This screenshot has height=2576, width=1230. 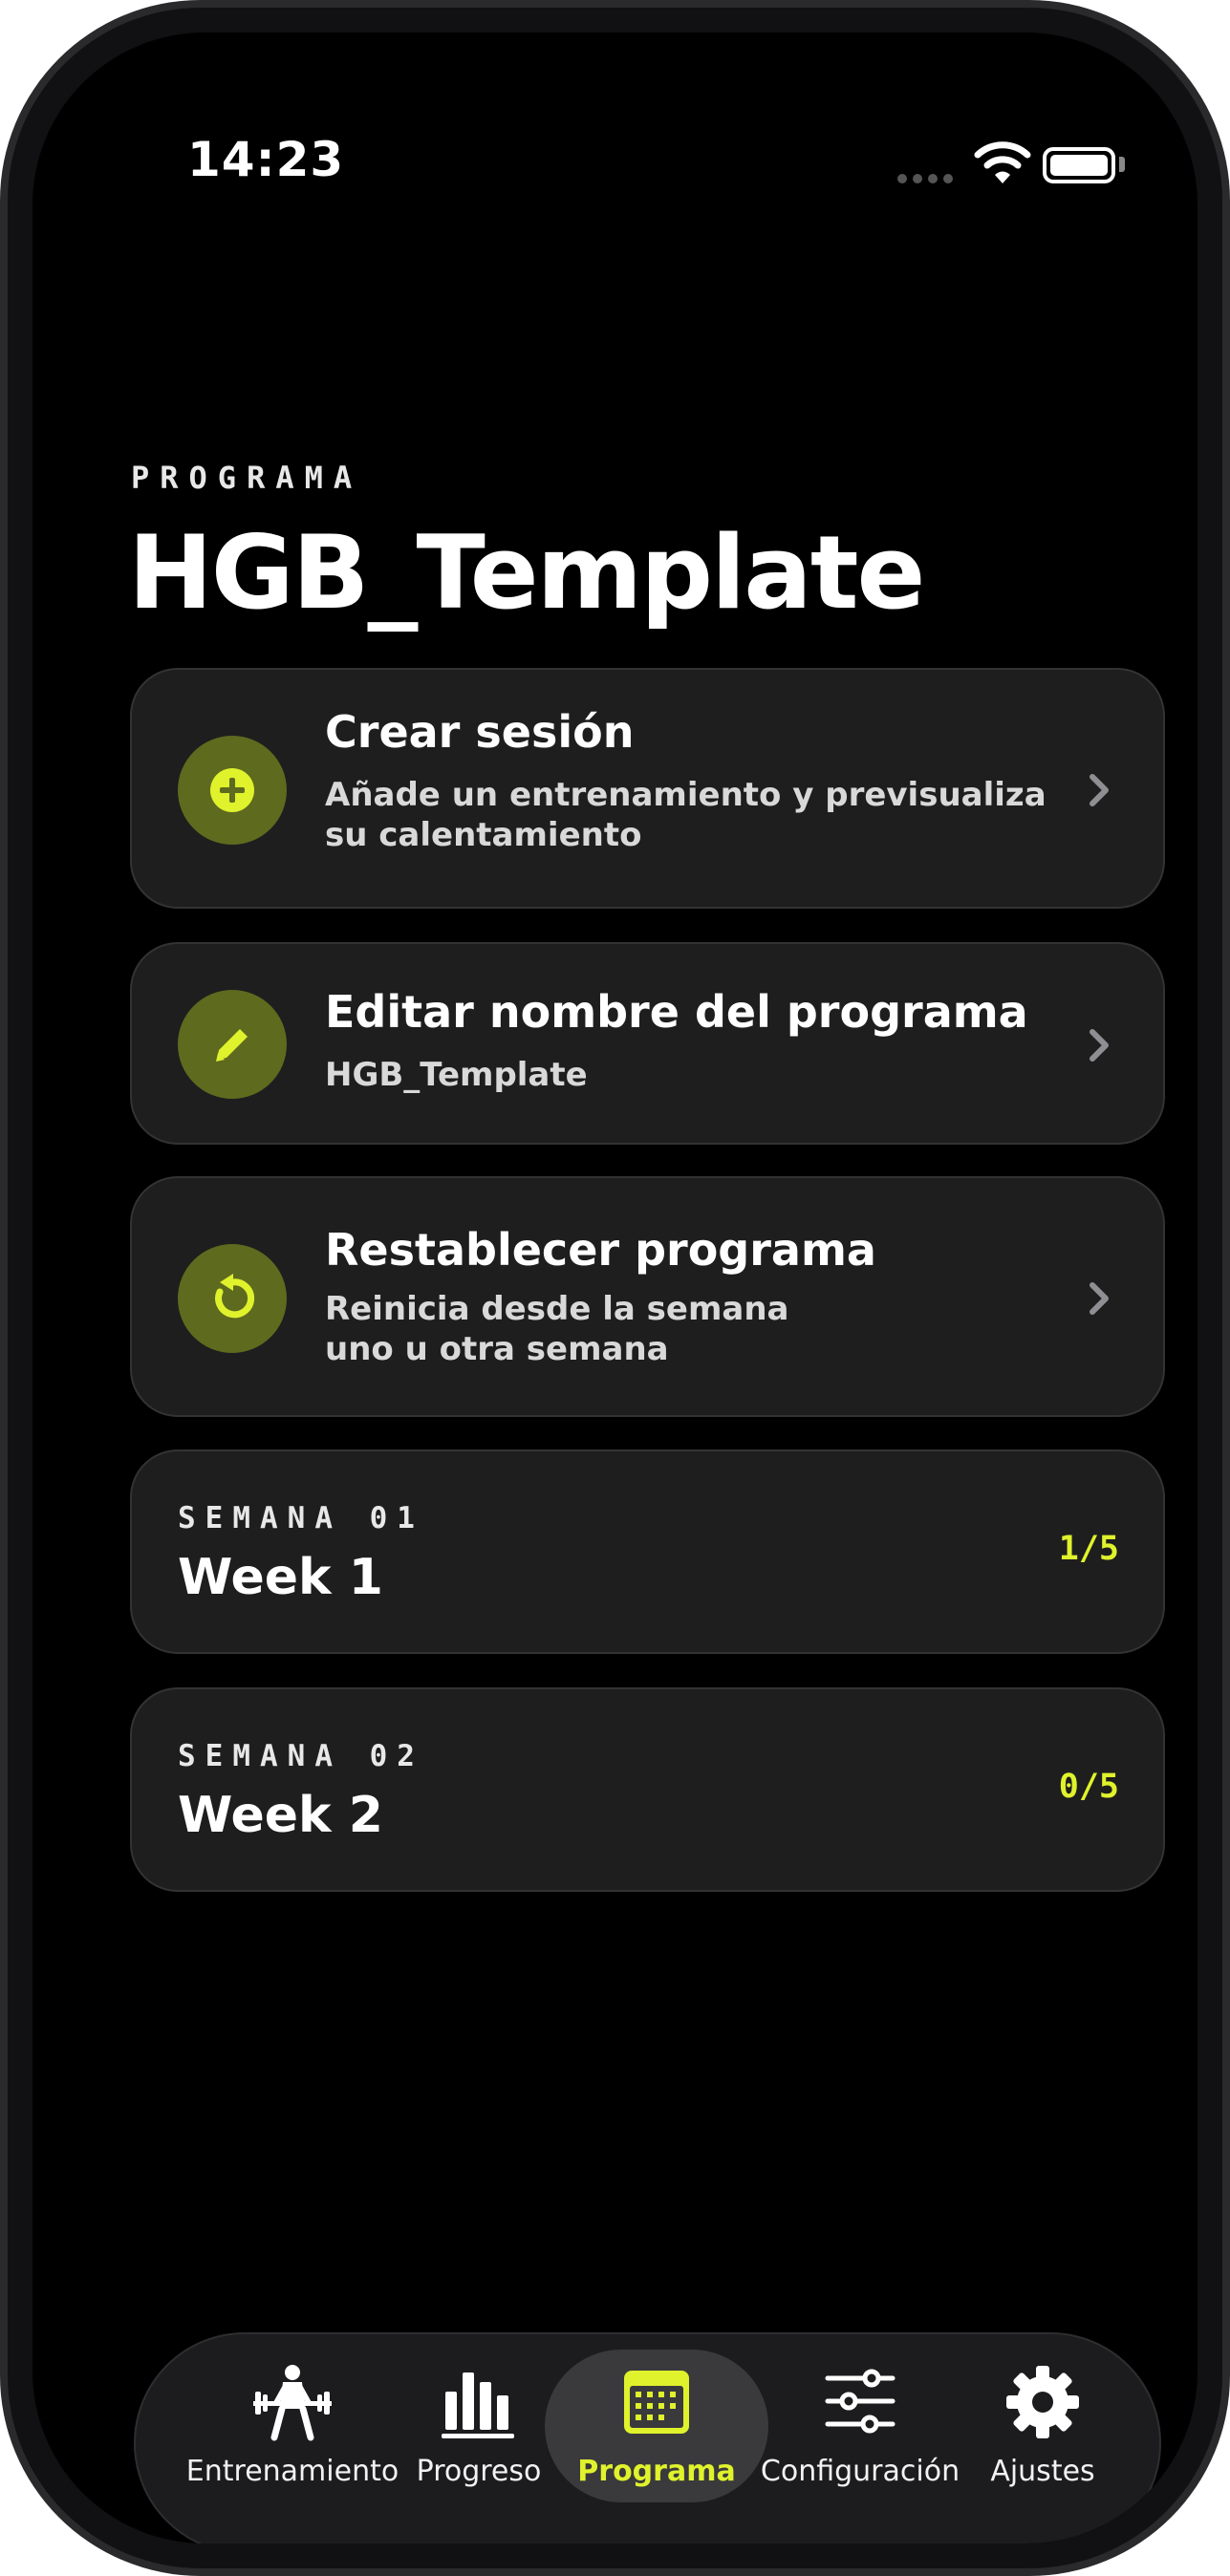 I want to click on week-label: SEMANA 01, so click(x=301, y=1518).